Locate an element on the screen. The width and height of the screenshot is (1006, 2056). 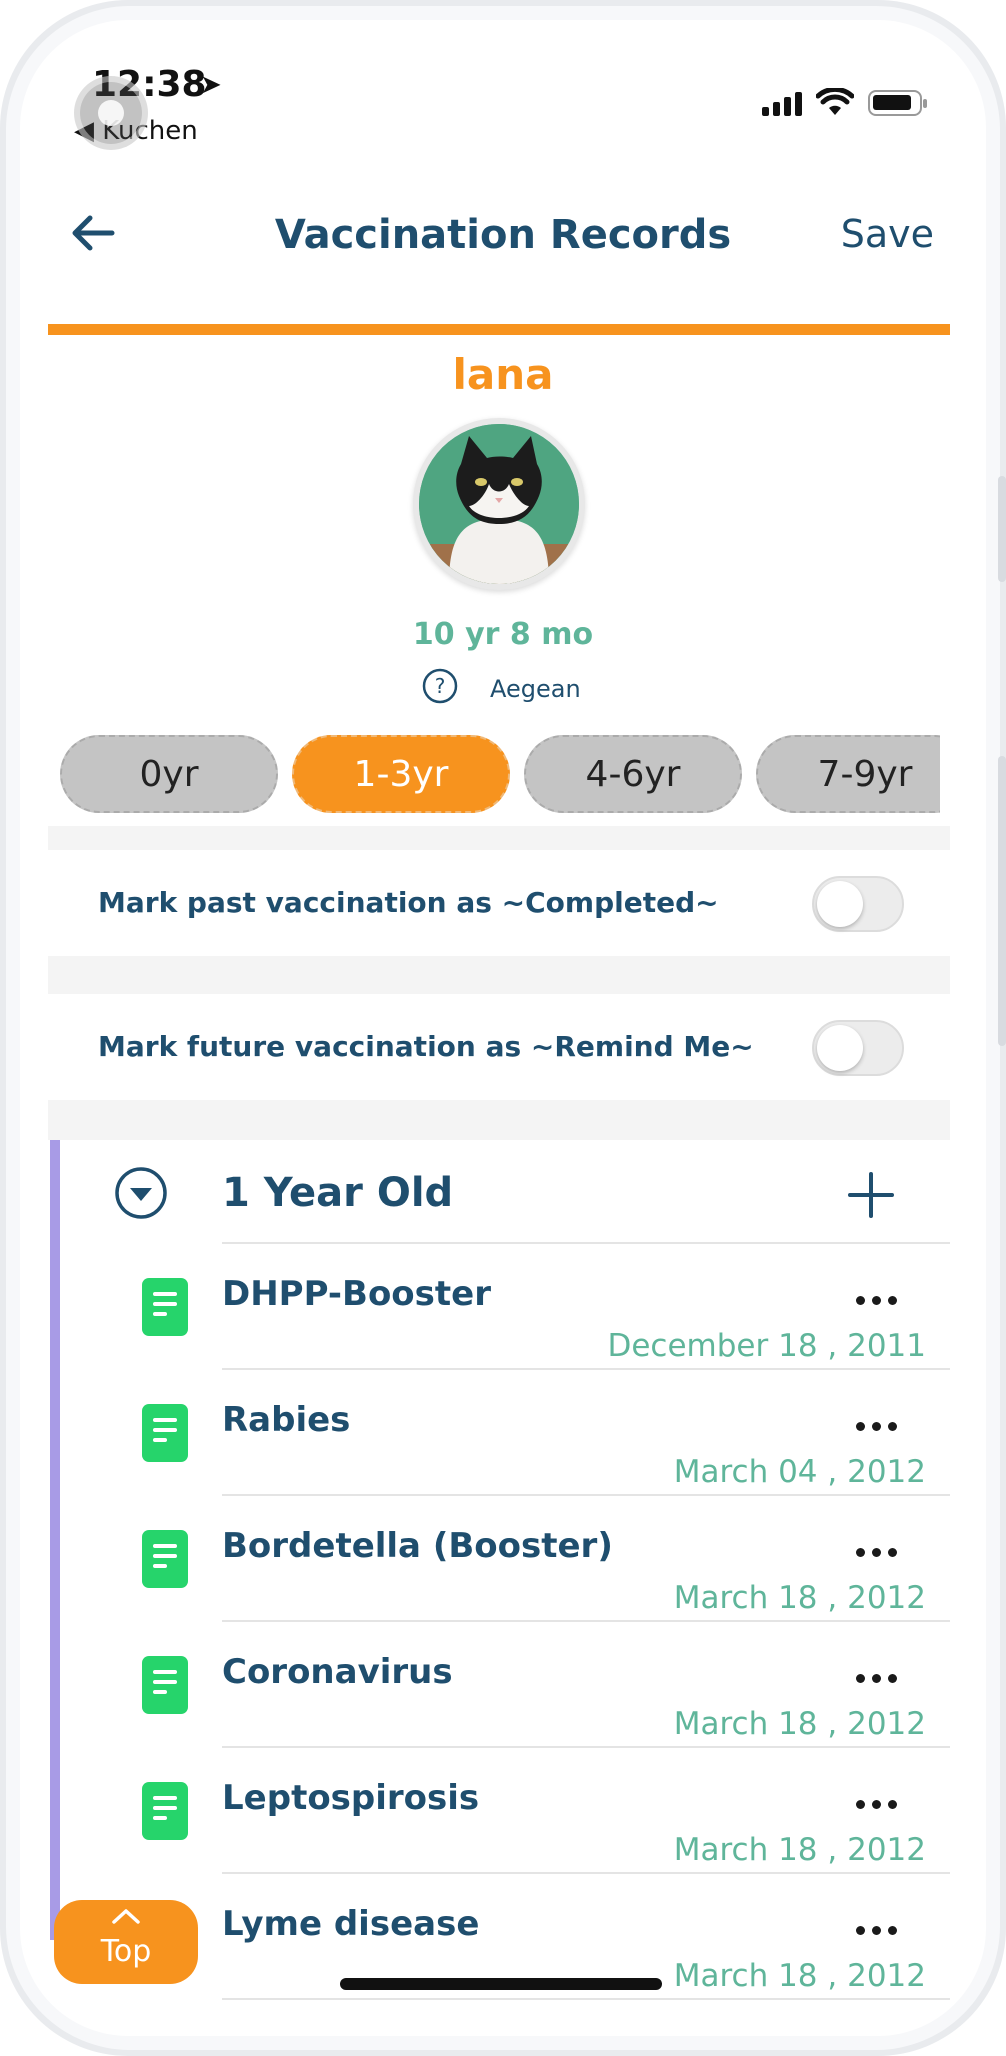
vaccine-name: Leptospirosis is located at coordinates (350, 1798).